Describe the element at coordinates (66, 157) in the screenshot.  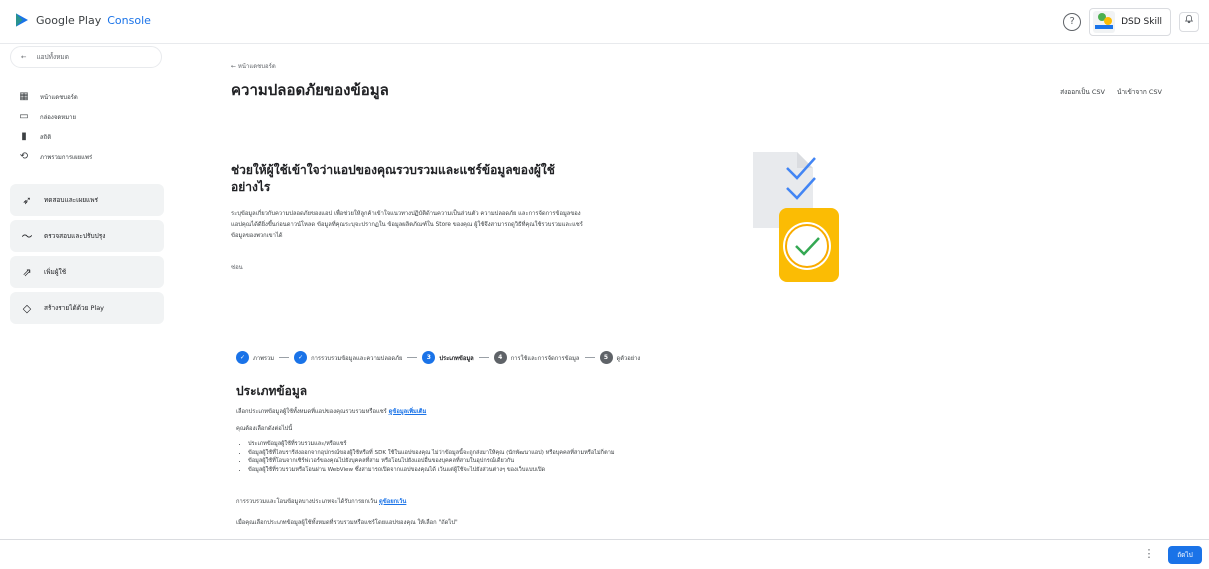
I see `sidebar-item-label: ภาพรวมการเผยแพร่` at that location.